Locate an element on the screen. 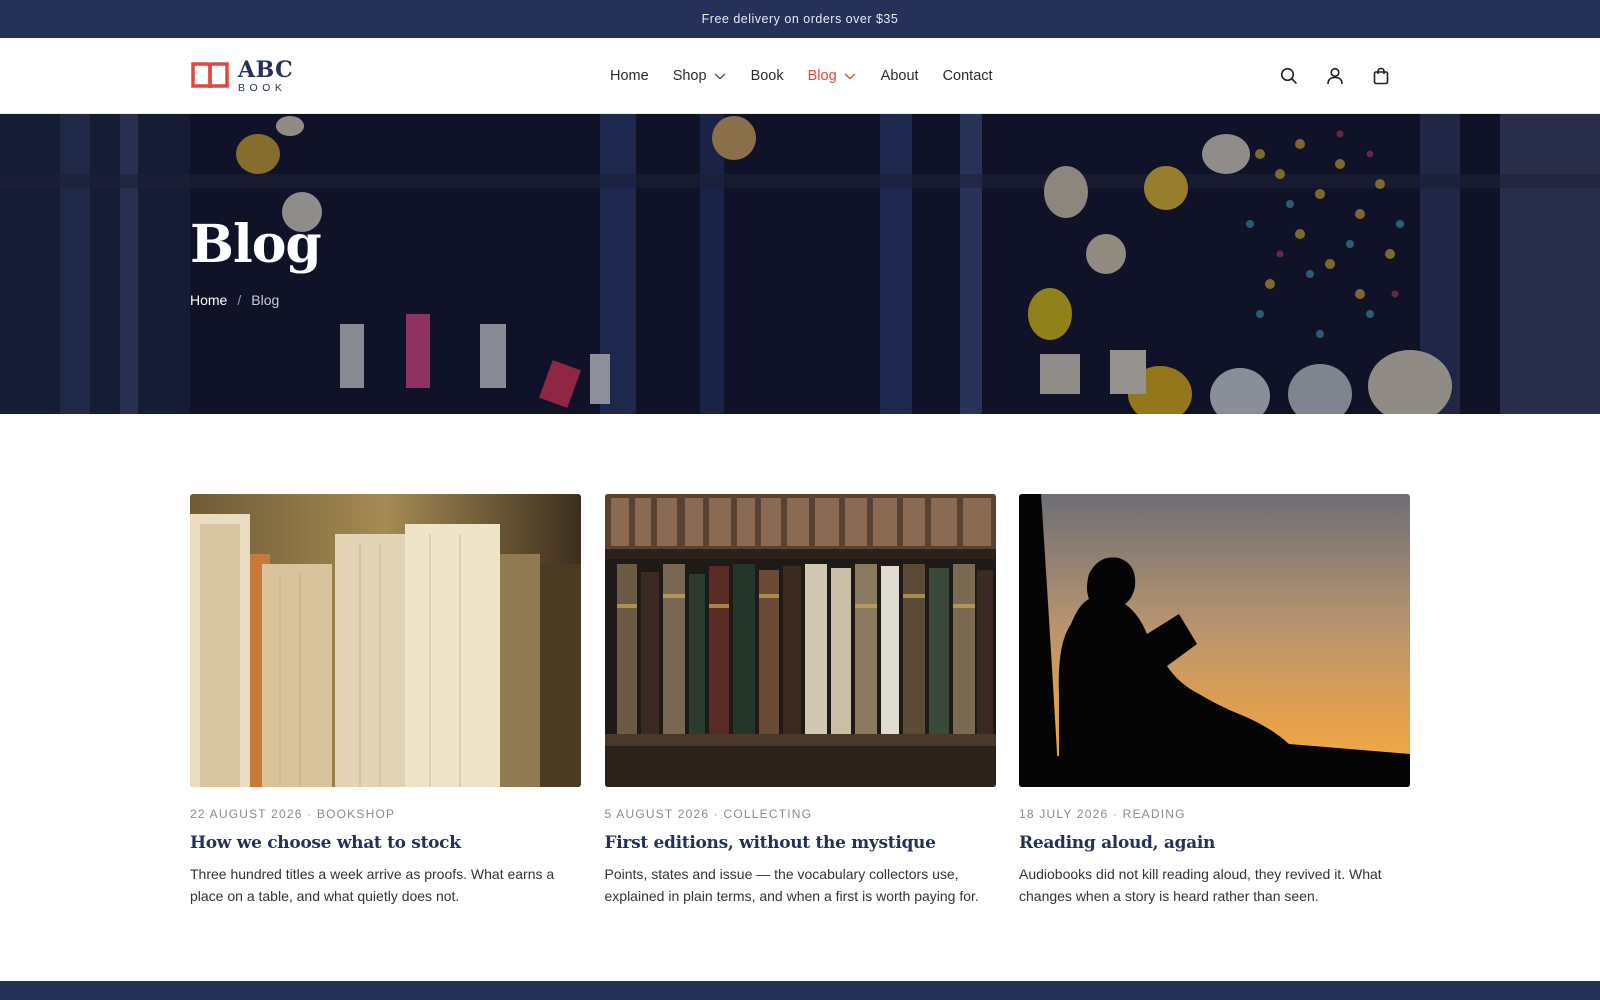 The image size is (1600, 1000). nav-blog-label: Blog is located at coordinates (822, 76).